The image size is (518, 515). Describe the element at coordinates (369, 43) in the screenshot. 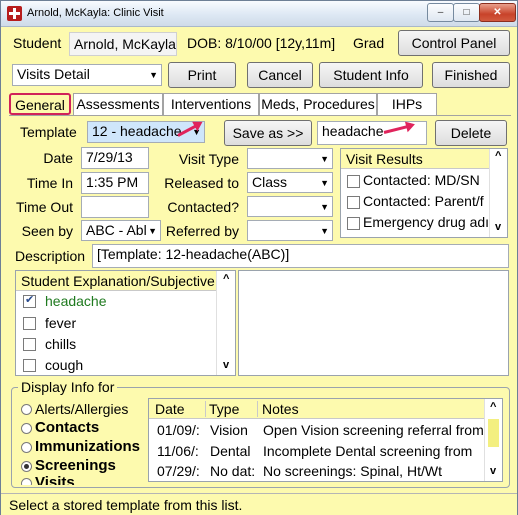

I see `grade-label: Grad` at that location.